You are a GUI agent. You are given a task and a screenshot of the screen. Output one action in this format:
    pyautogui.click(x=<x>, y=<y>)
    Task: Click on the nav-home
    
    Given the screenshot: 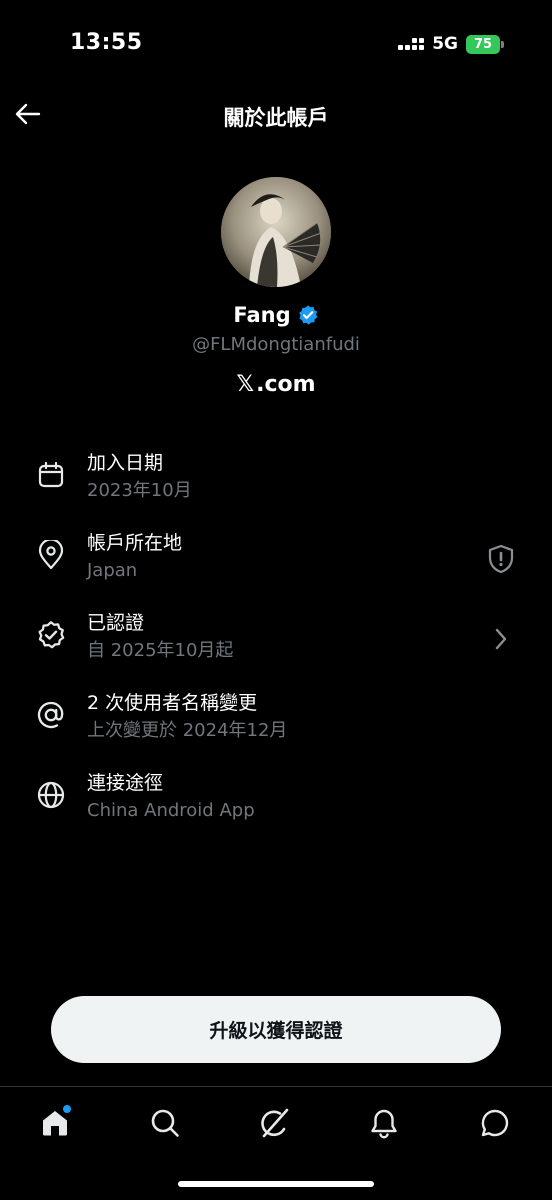 What is the action you would take?
    pyautogui.click(x=55, y=1123)
    